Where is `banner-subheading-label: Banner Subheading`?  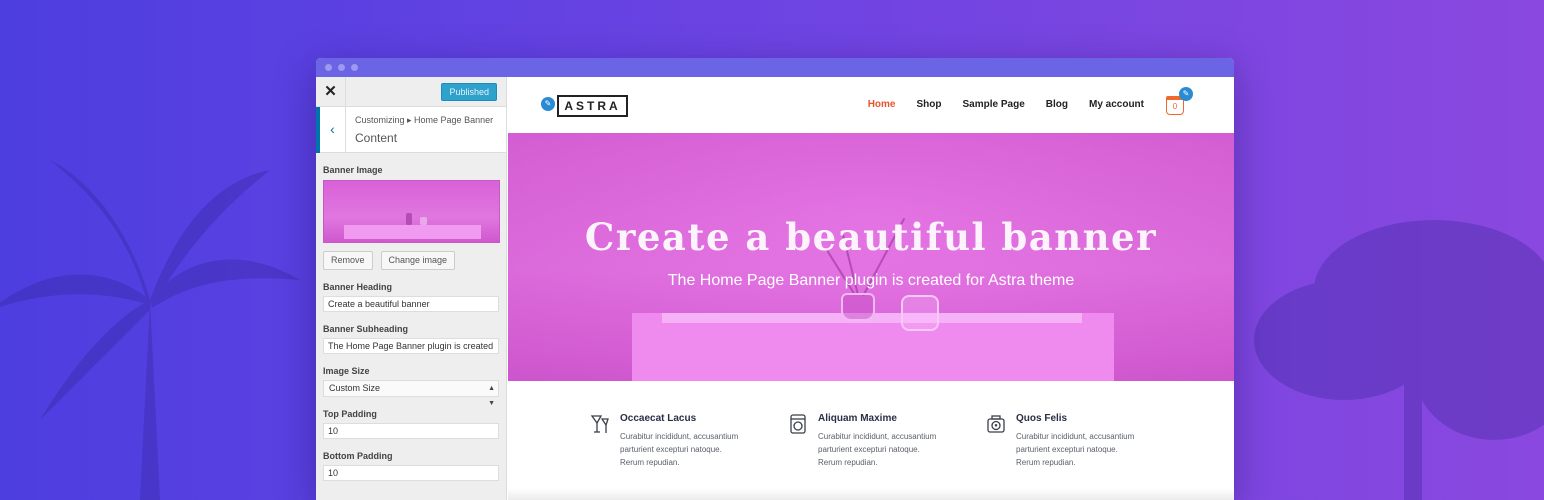 banner-subheading-label: Banner Subheading is located at coordinates (366, 329).